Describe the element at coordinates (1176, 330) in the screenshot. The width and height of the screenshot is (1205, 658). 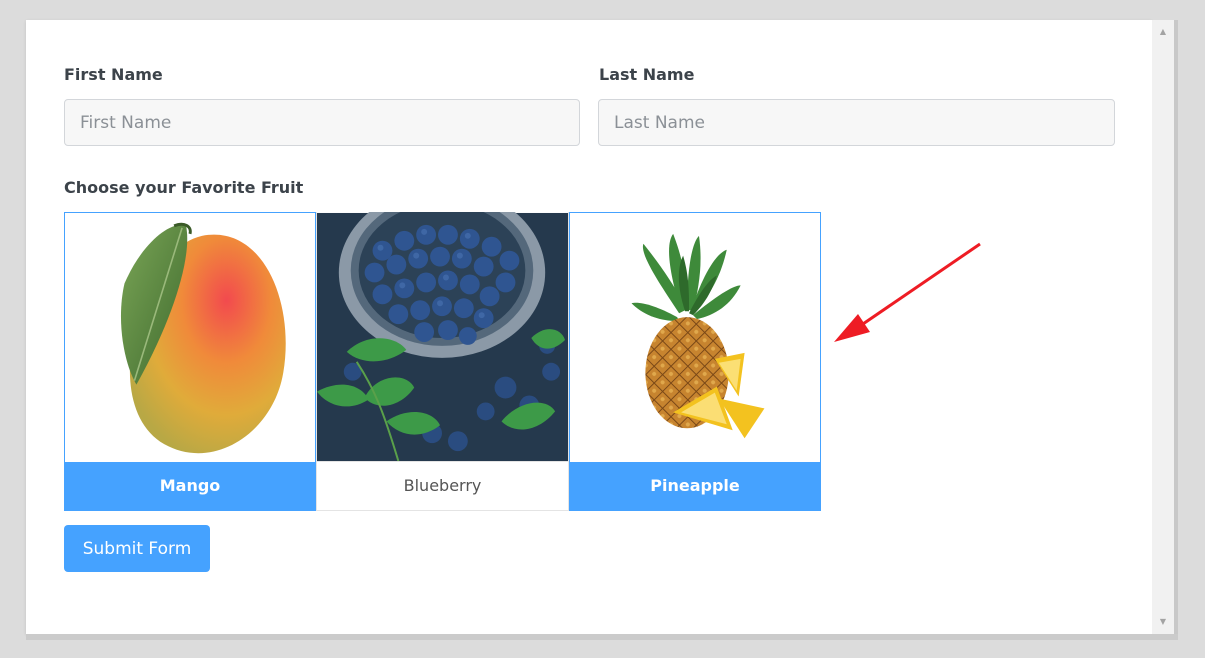
I see `window-frame-right` at that location.